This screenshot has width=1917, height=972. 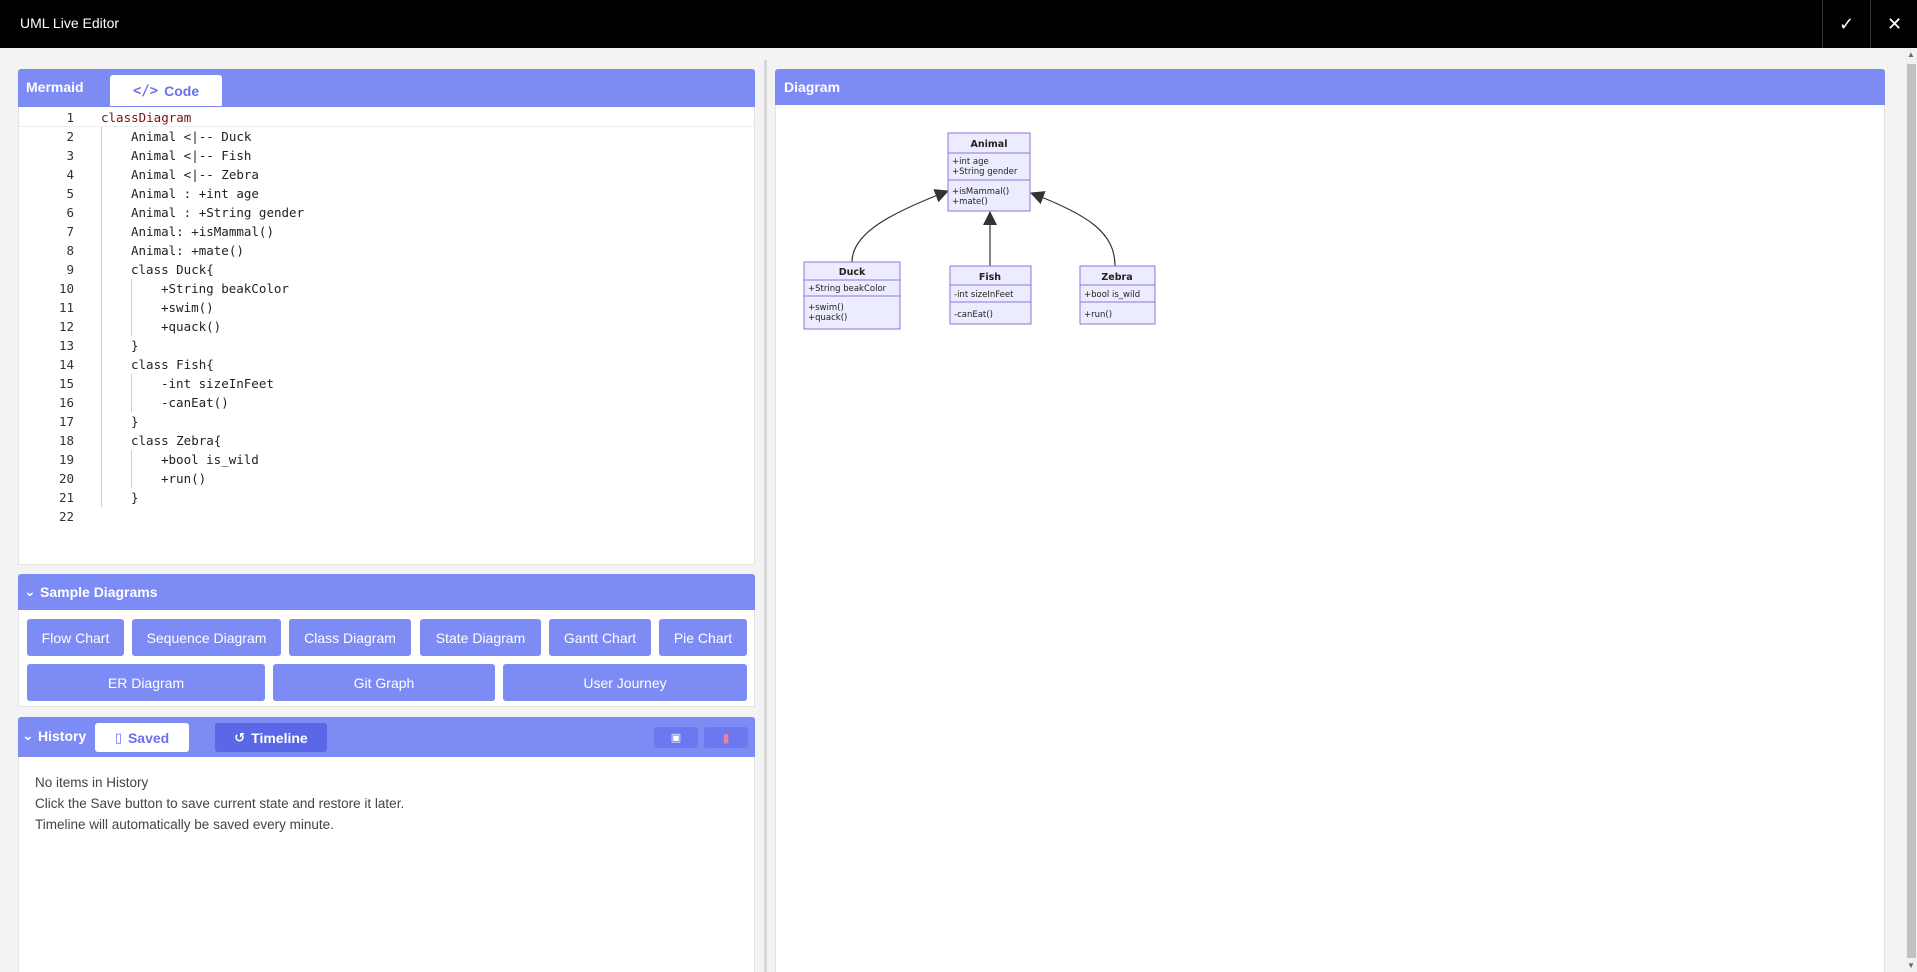 I want to click on tab-timeline: ↺ Timeline, so click(x=271, y=737).